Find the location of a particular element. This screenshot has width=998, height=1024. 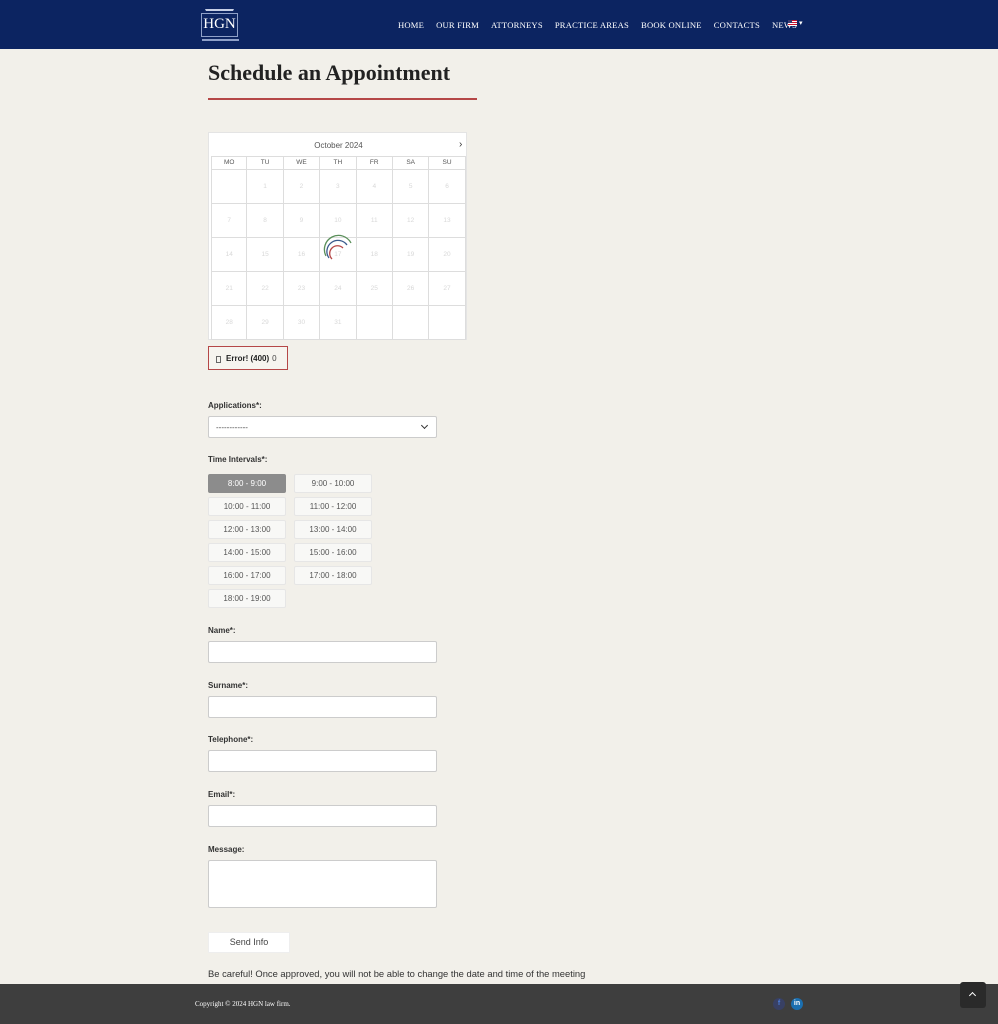

calendar-day: 31 is located at coordinates (338, 323).